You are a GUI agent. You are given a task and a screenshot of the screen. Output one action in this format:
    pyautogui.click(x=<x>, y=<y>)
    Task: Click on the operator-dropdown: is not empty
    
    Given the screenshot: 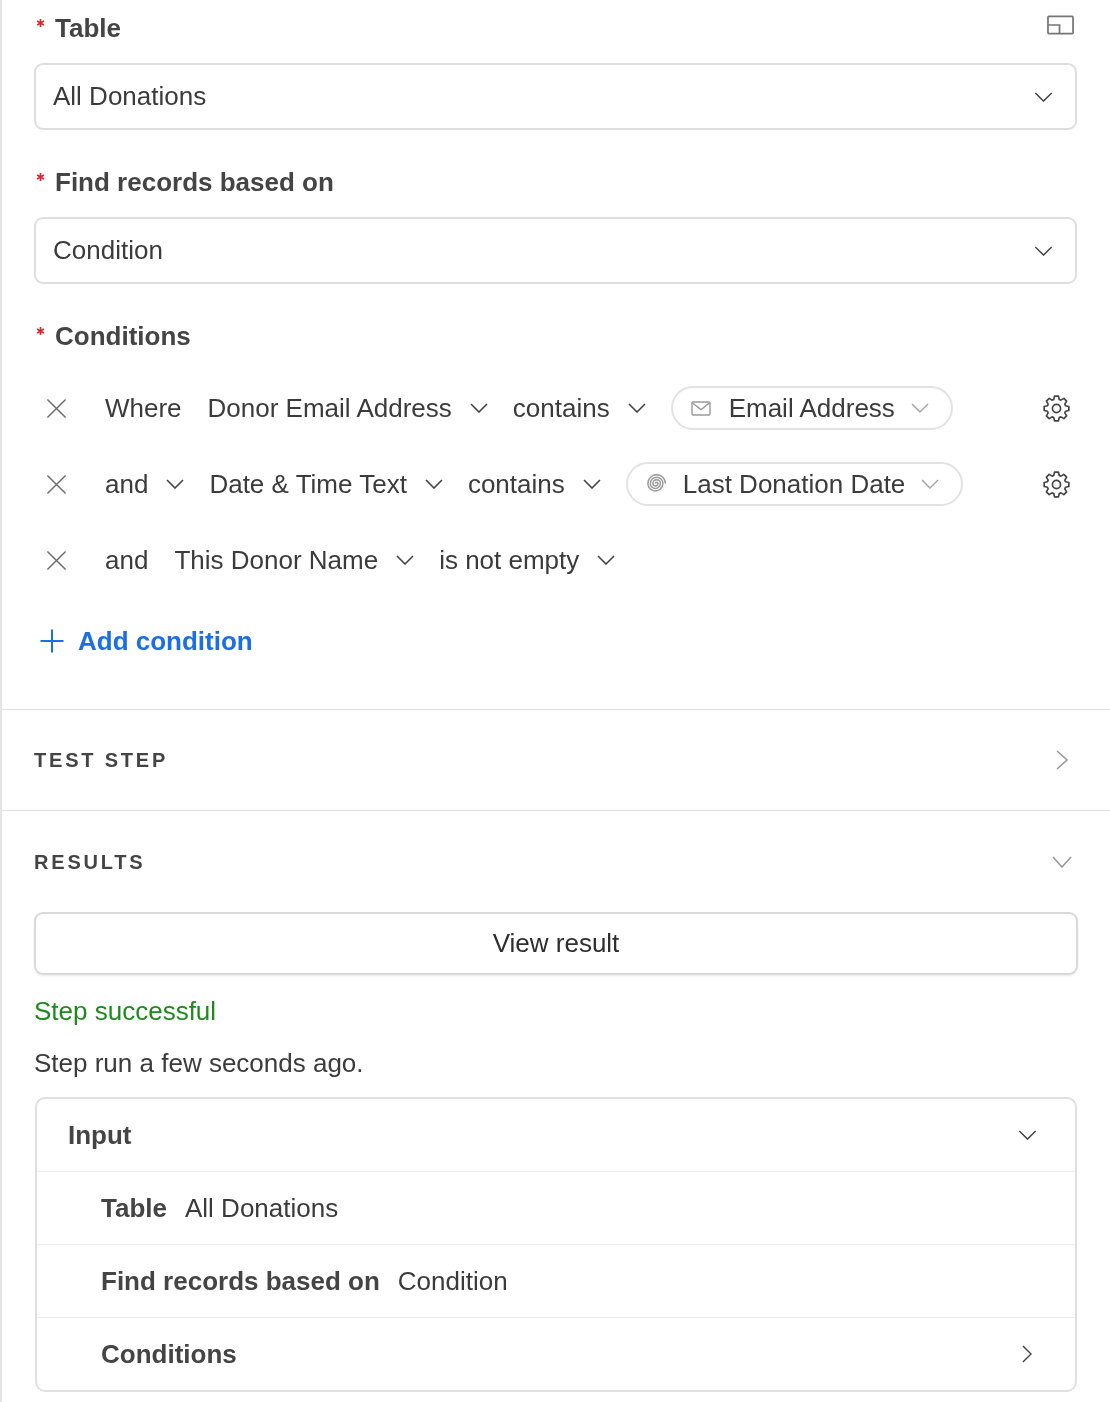 What is the action you would take?
    pyautogui.click(x=527, y=560)
    